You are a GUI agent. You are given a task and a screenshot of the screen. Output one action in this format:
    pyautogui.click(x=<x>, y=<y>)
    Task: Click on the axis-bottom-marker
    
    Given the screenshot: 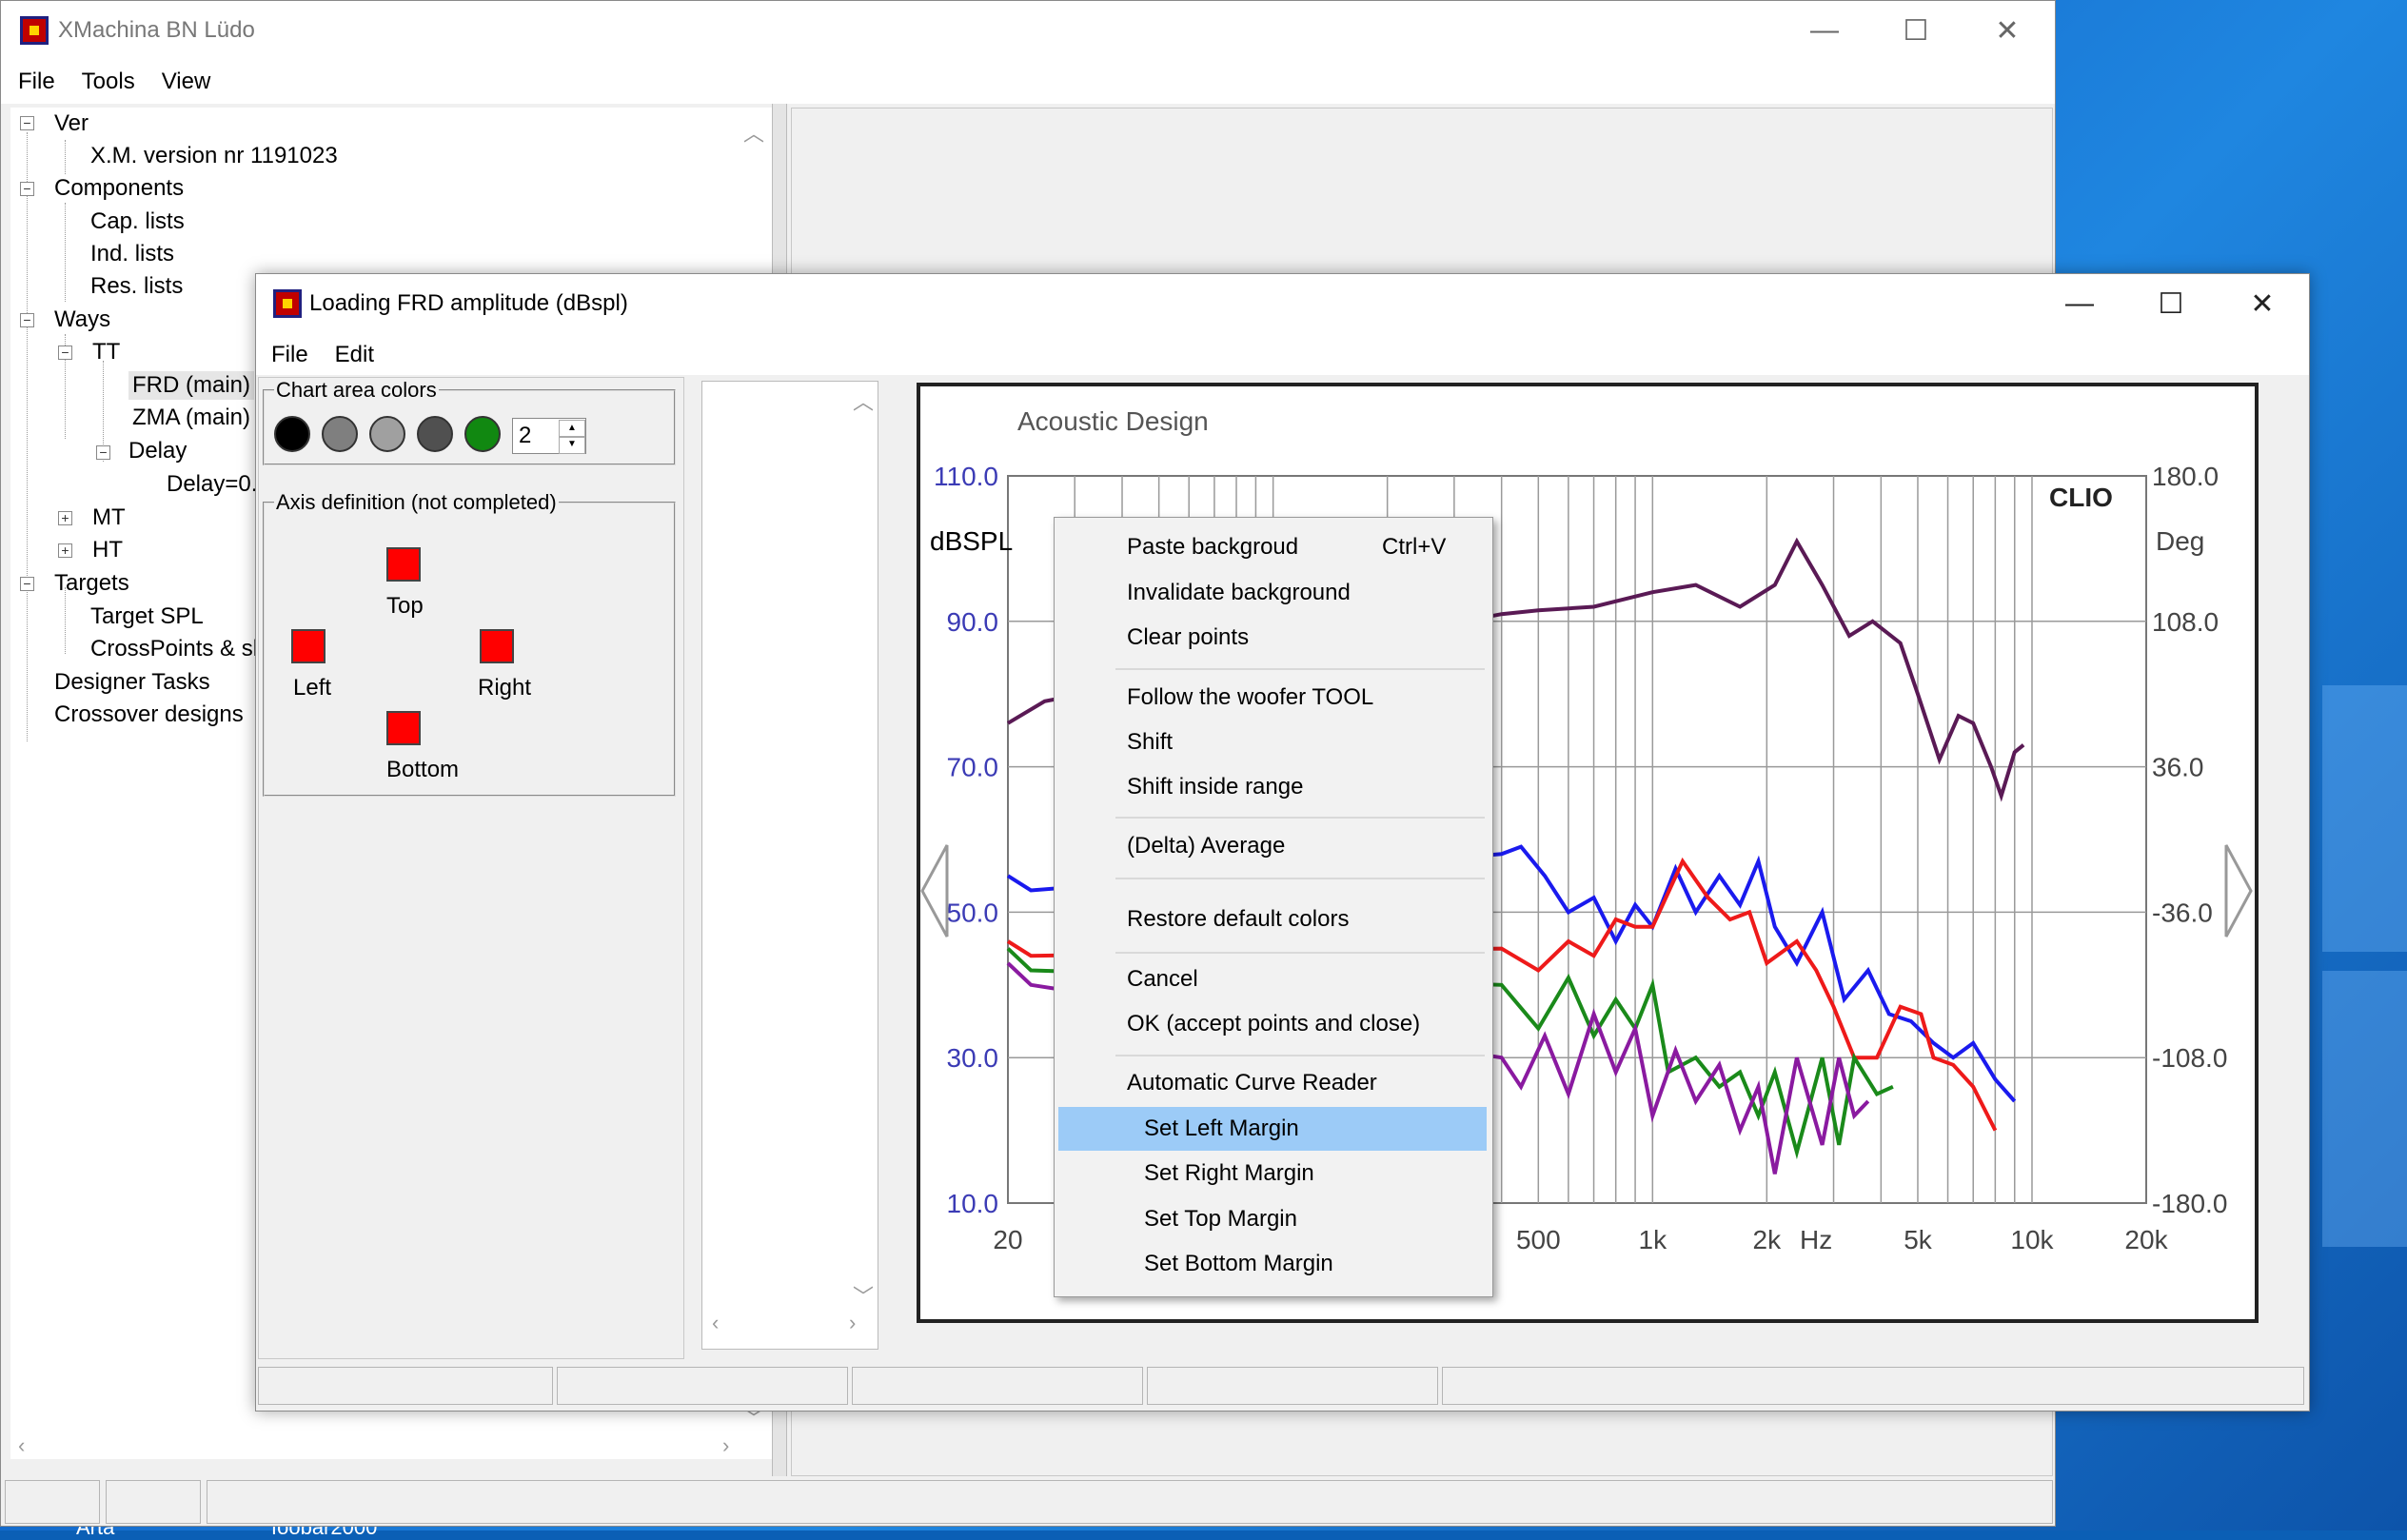 What is the action you would take?
    pyautogui.click(x=403, y=728)
    